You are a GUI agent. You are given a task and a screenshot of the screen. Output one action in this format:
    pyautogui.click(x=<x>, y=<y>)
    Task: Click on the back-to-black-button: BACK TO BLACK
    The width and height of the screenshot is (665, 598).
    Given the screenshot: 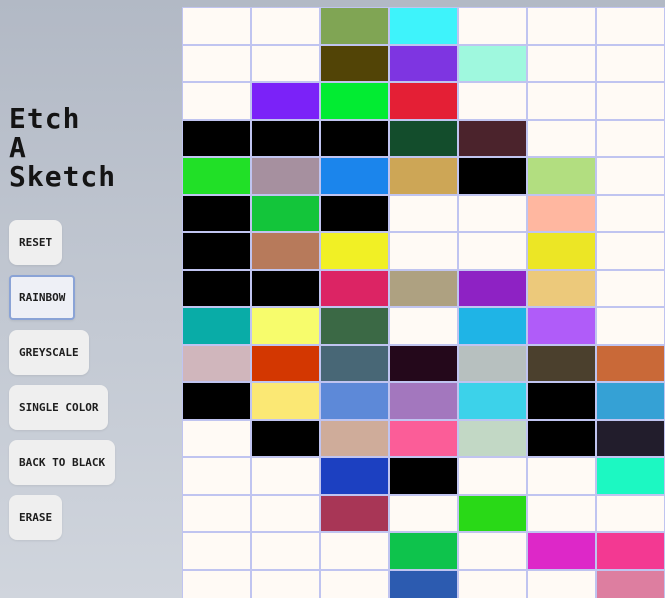 What is the action you would take?
    pyautogui.click(x=62, y=462)
    